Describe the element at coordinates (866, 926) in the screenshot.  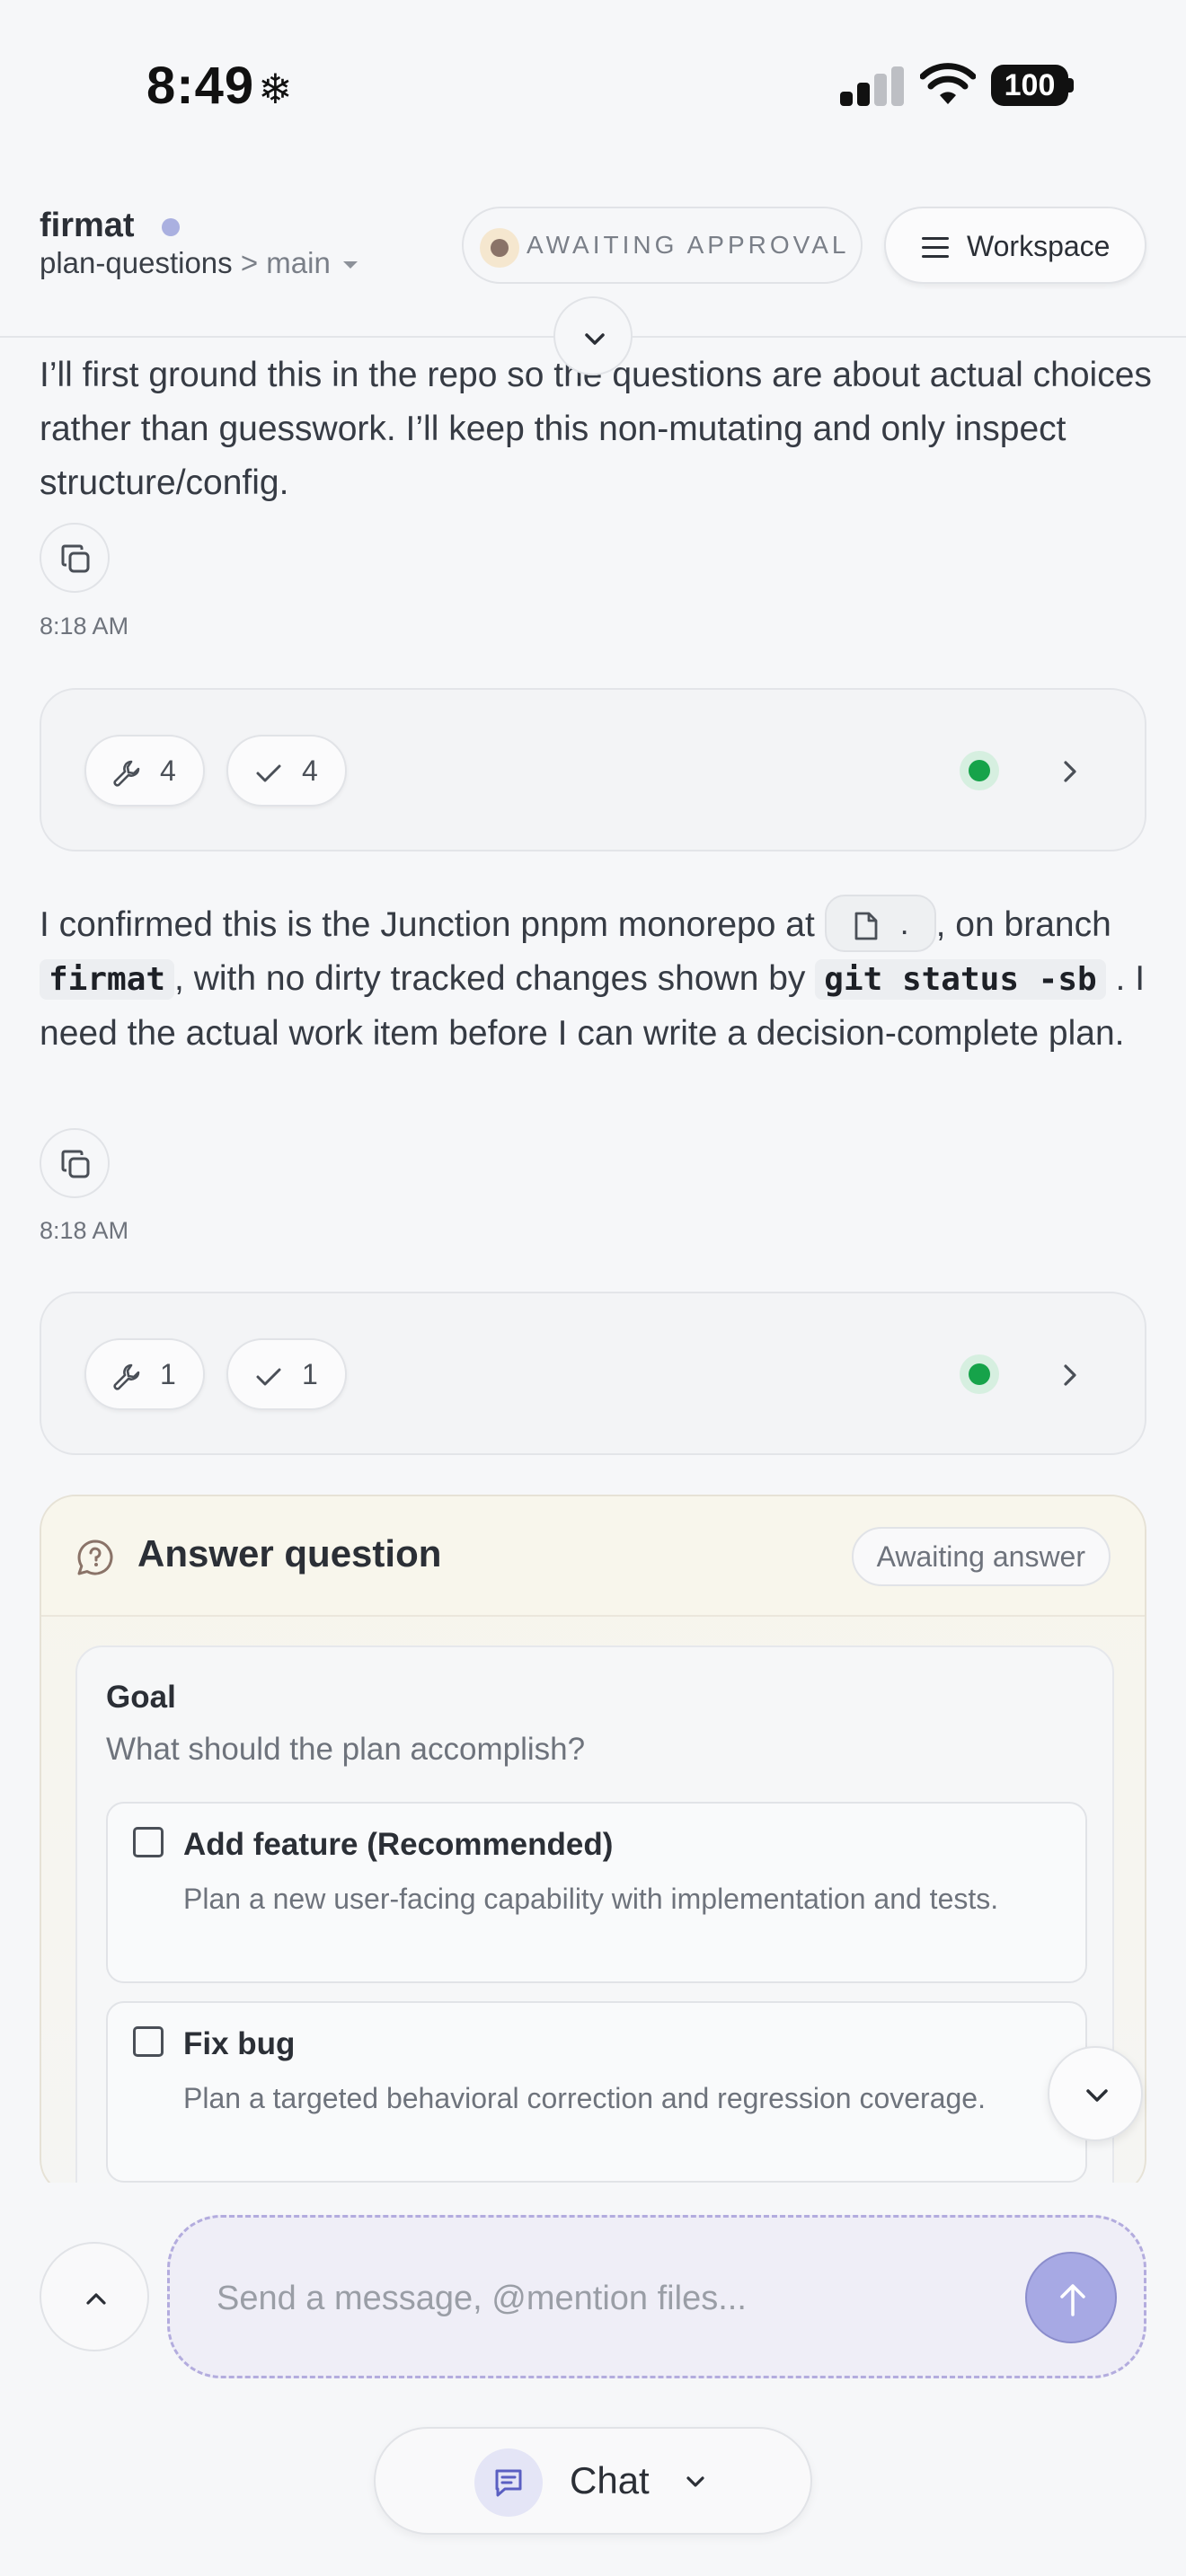
I see `file-icon` at that location.